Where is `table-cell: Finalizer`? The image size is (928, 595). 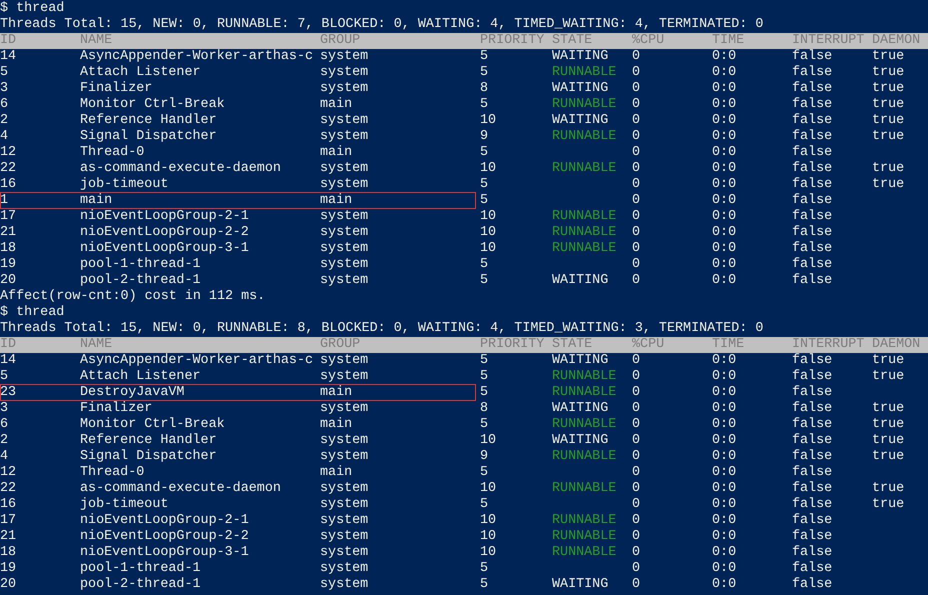 table-cell: Finalizer is located at coordinates (116, 88).